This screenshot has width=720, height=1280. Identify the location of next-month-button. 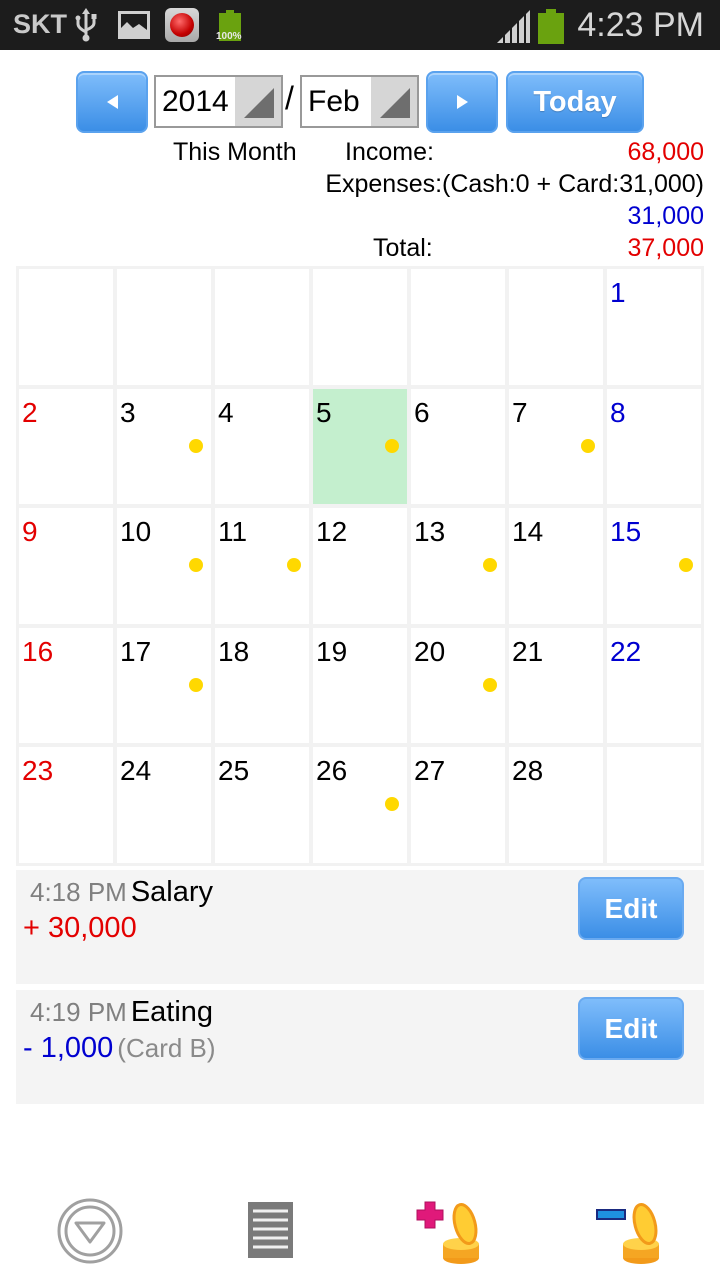
(462, 102).